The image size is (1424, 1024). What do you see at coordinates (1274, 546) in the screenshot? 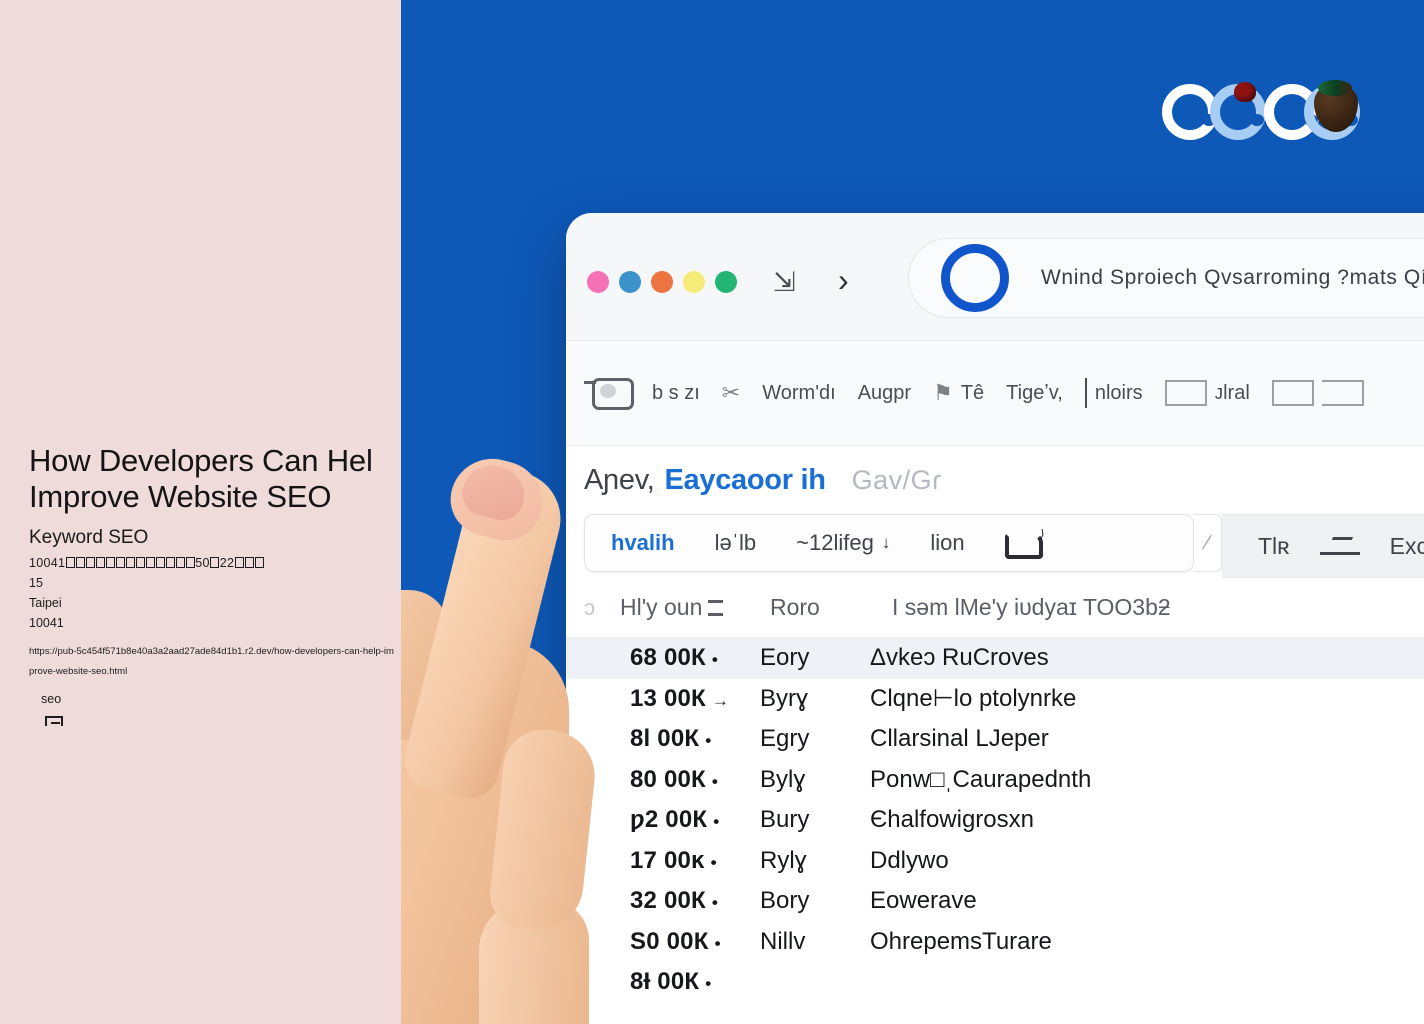
I see `filter-right-item-0: Tlʀ` at bounding box center [1274, 546].